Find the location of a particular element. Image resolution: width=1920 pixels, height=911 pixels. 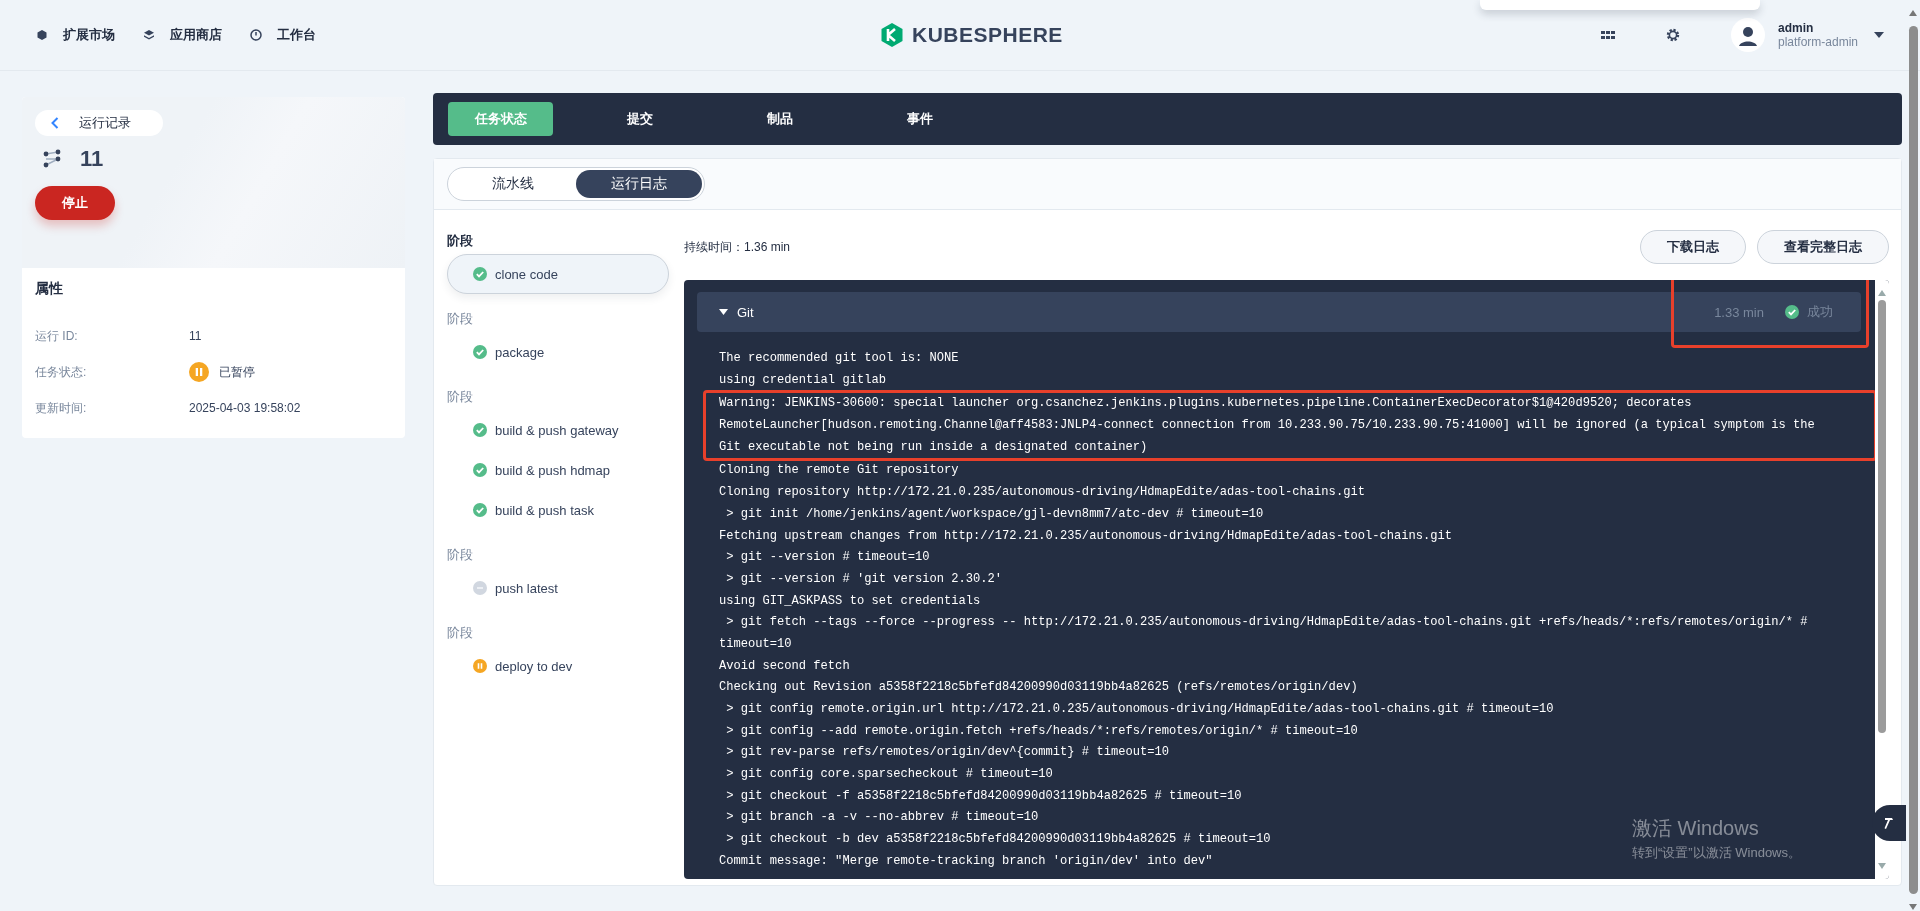

log-button: 查看完整日志 is located at coordinates (1823, 247).